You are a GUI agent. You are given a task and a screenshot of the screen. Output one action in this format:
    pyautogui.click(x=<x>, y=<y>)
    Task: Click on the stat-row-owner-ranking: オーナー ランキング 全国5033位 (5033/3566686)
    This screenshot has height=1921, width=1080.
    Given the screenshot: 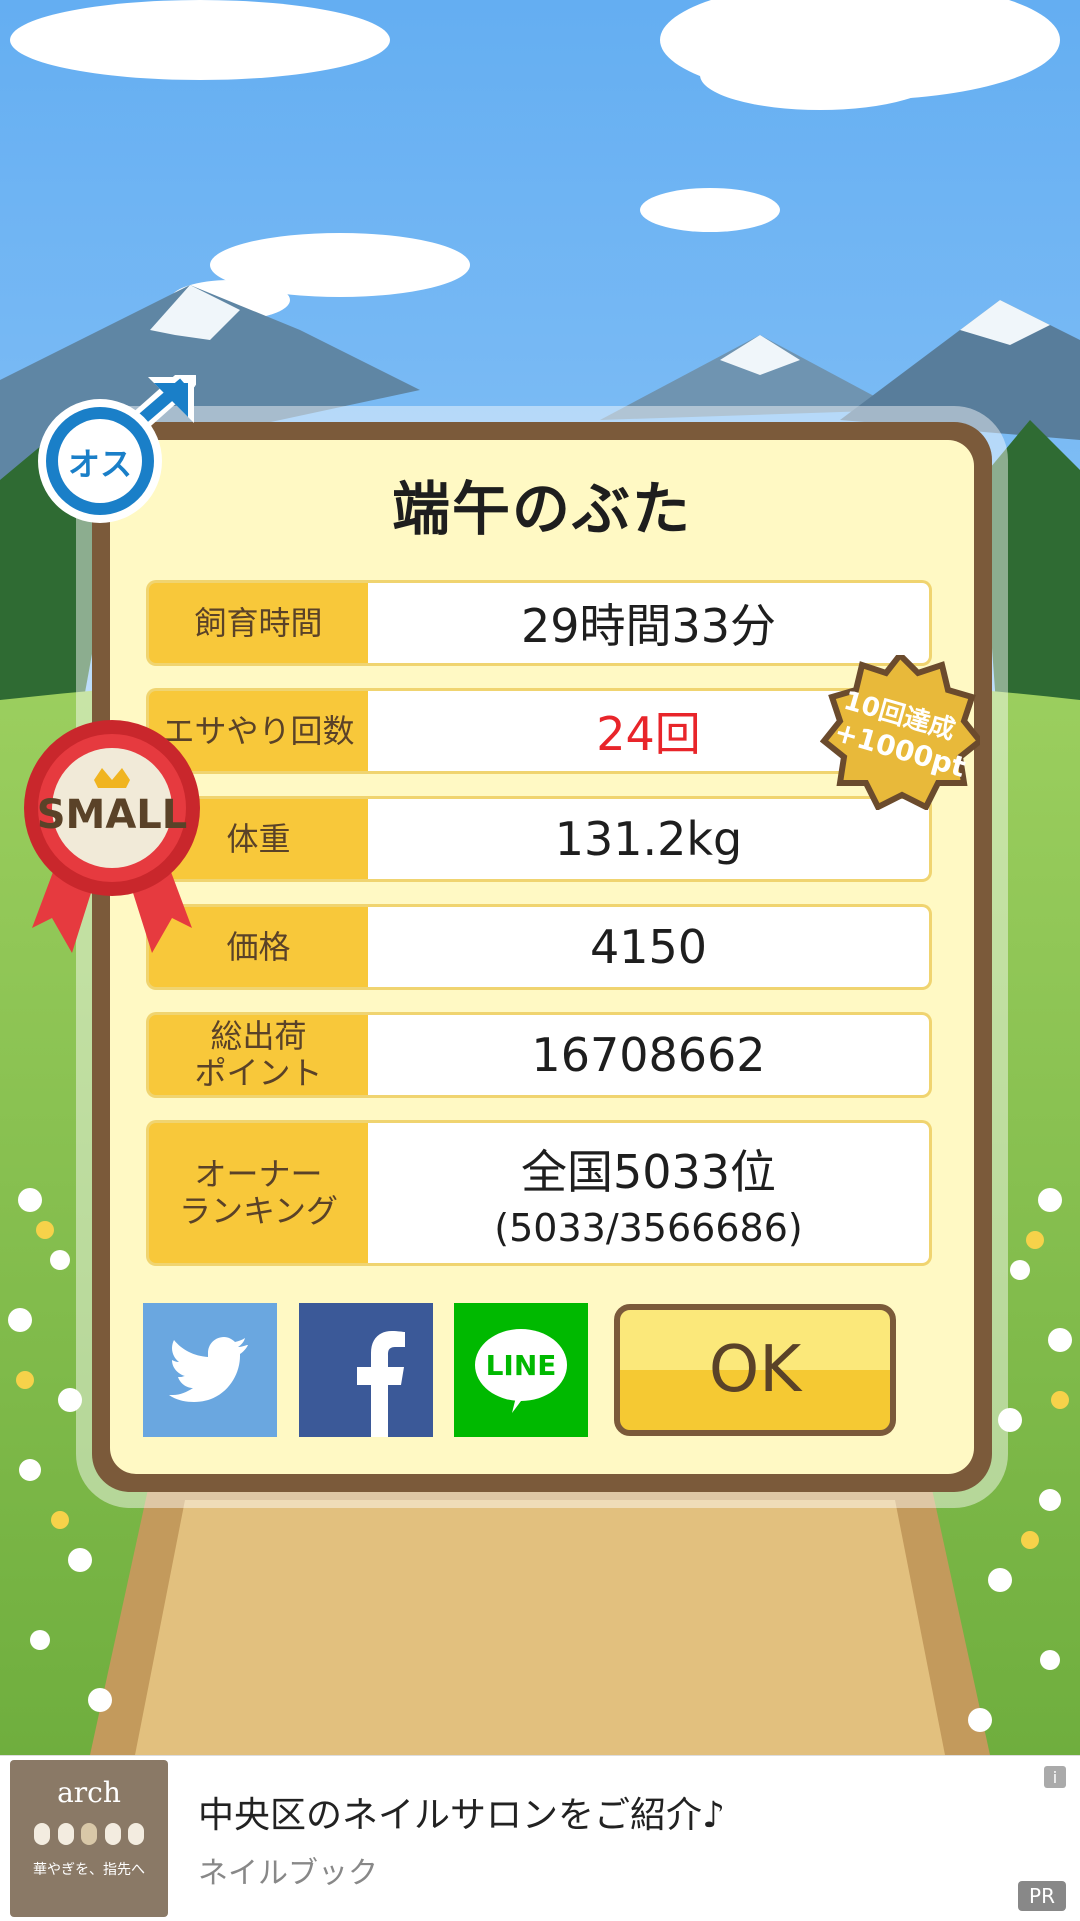 What is the action you would take?
    pyautogui.click(x=539, y=1193)
    